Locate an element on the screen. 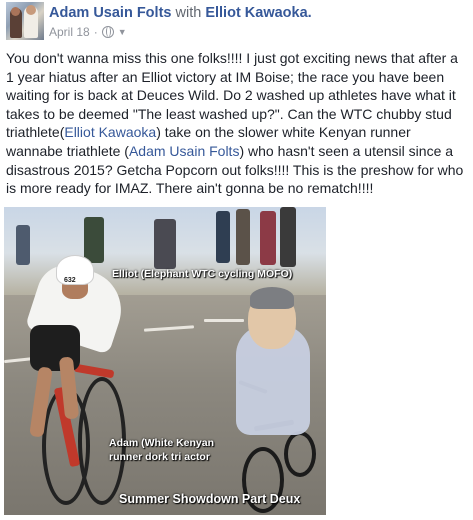 The image size is (473, 520). rider-number: 632 is located at coordinates (70, 280).